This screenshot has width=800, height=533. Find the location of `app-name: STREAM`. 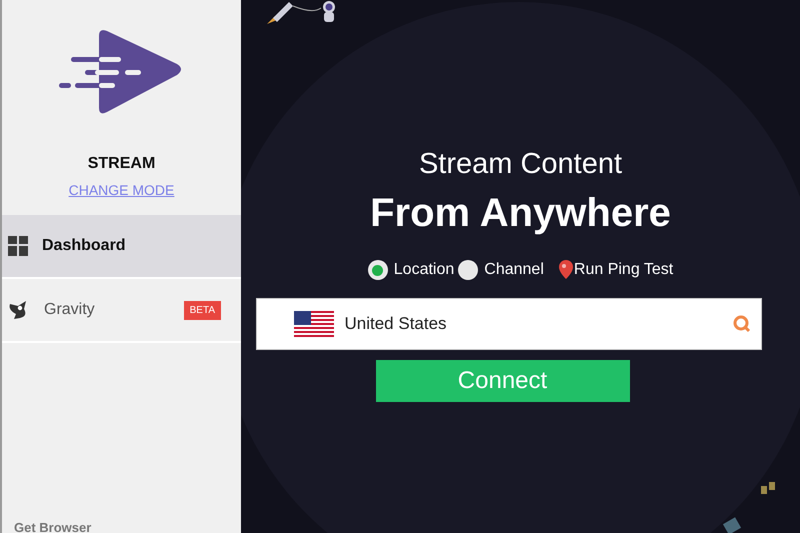

app-name: STREAM is located at coordinates (122, 164).